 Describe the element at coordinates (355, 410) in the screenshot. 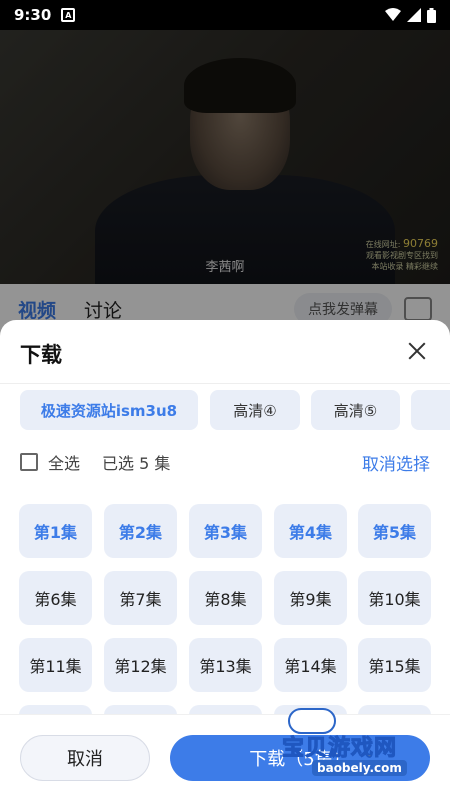

I see `source-chip: 高清⑤` at that location.